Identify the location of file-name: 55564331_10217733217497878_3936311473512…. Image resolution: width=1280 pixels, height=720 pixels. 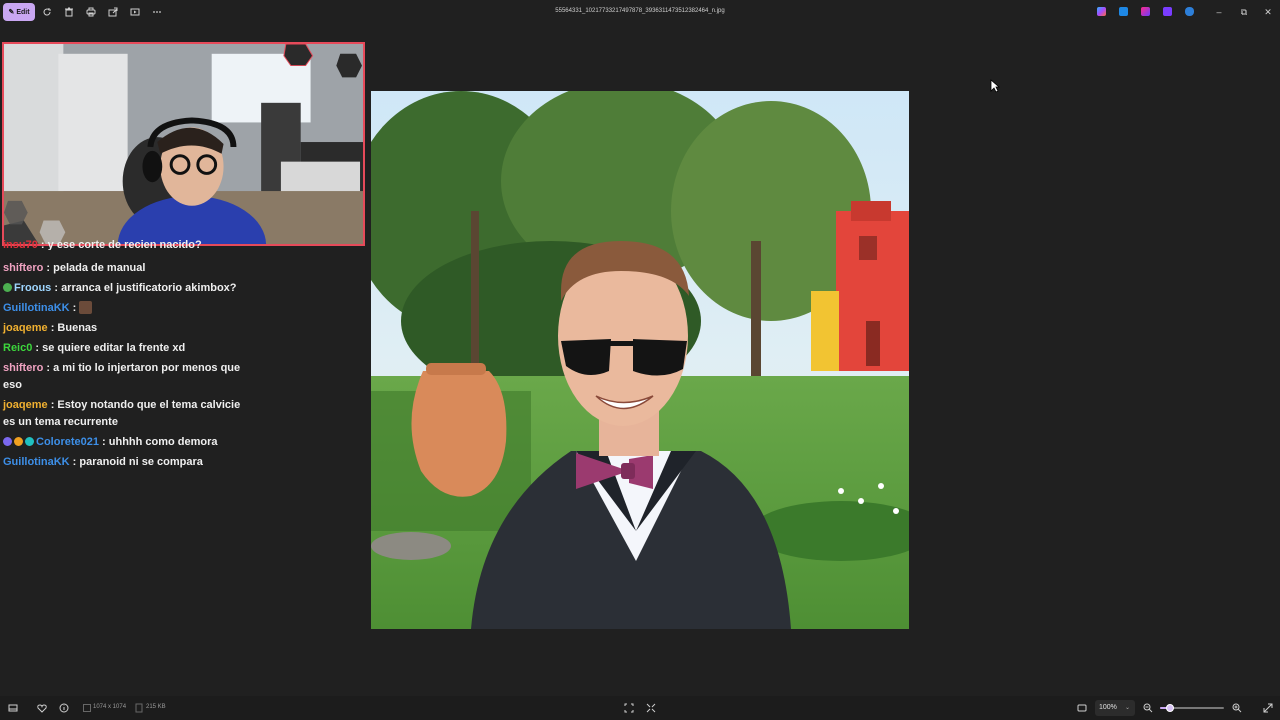
(640, 11).